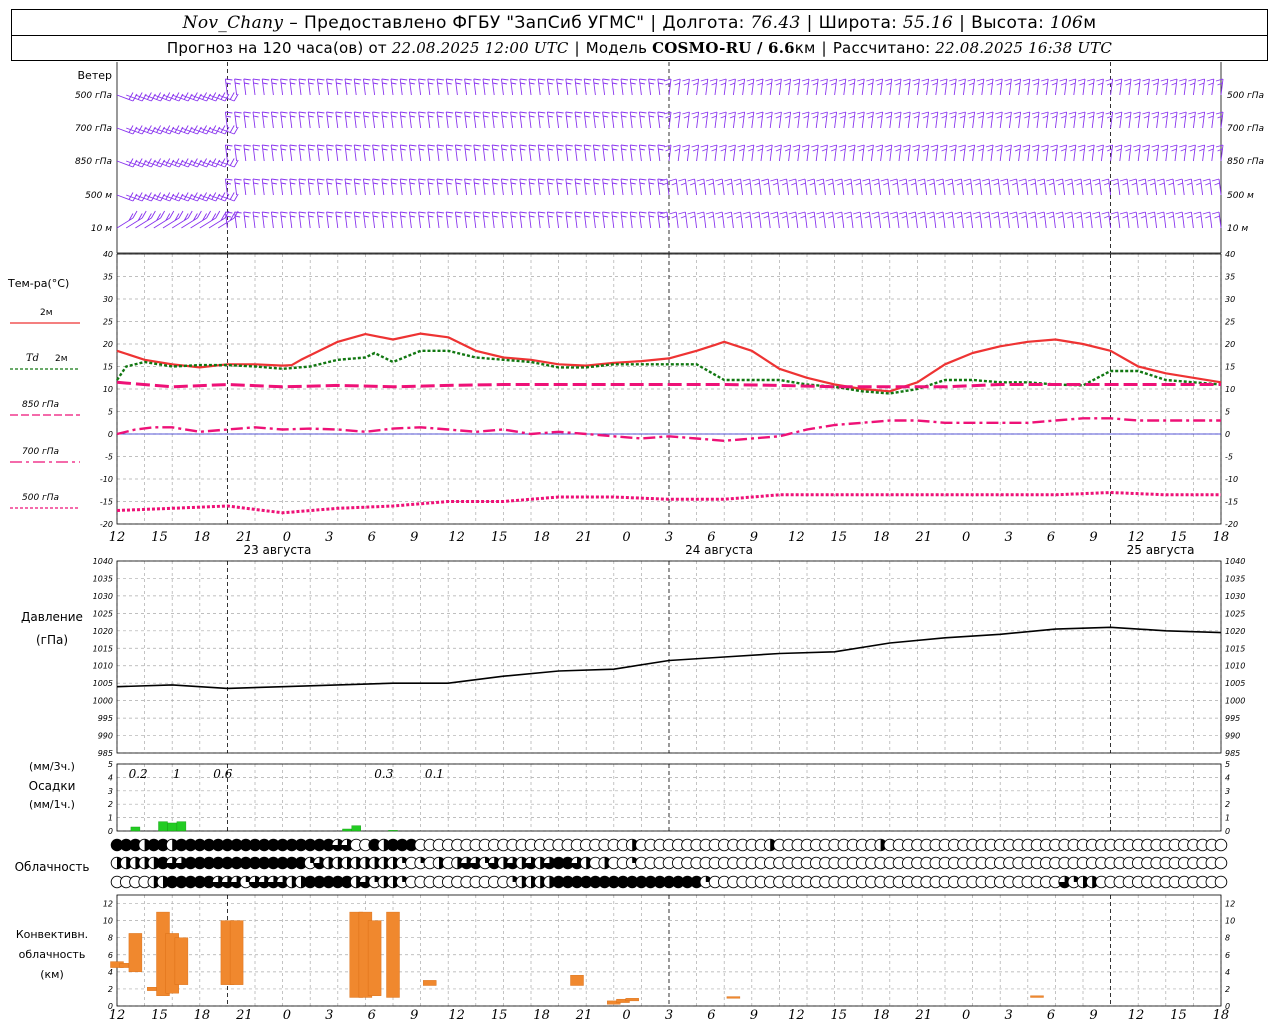 Image resolution: width=1280 pixels, height=1024 pixels. What do you see at coordinates (1227, 989) in the screenshot?
I see `conv-ytick-right: 2` at bounding box center [1227, 989].